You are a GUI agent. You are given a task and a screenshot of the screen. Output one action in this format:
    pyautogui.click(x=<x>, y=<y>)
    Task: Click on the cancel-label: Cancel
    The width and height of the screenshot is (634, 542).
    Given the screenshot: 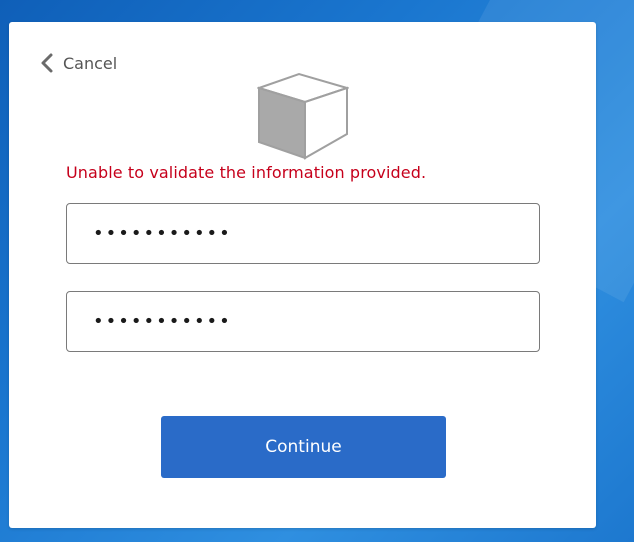 What is the action you would take?
    pyautogui.click(x=90, y=63)
    